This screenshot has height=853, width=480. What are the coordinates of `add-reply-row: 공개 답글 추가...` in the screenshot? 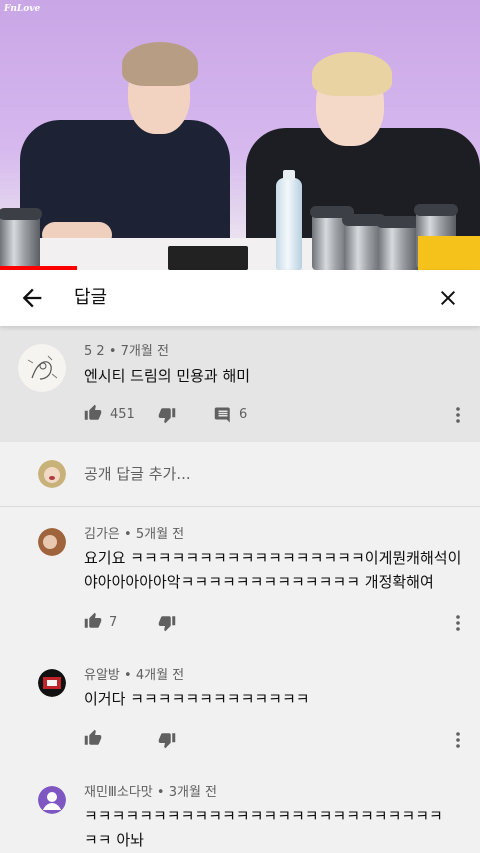 It's located at (240, 474).